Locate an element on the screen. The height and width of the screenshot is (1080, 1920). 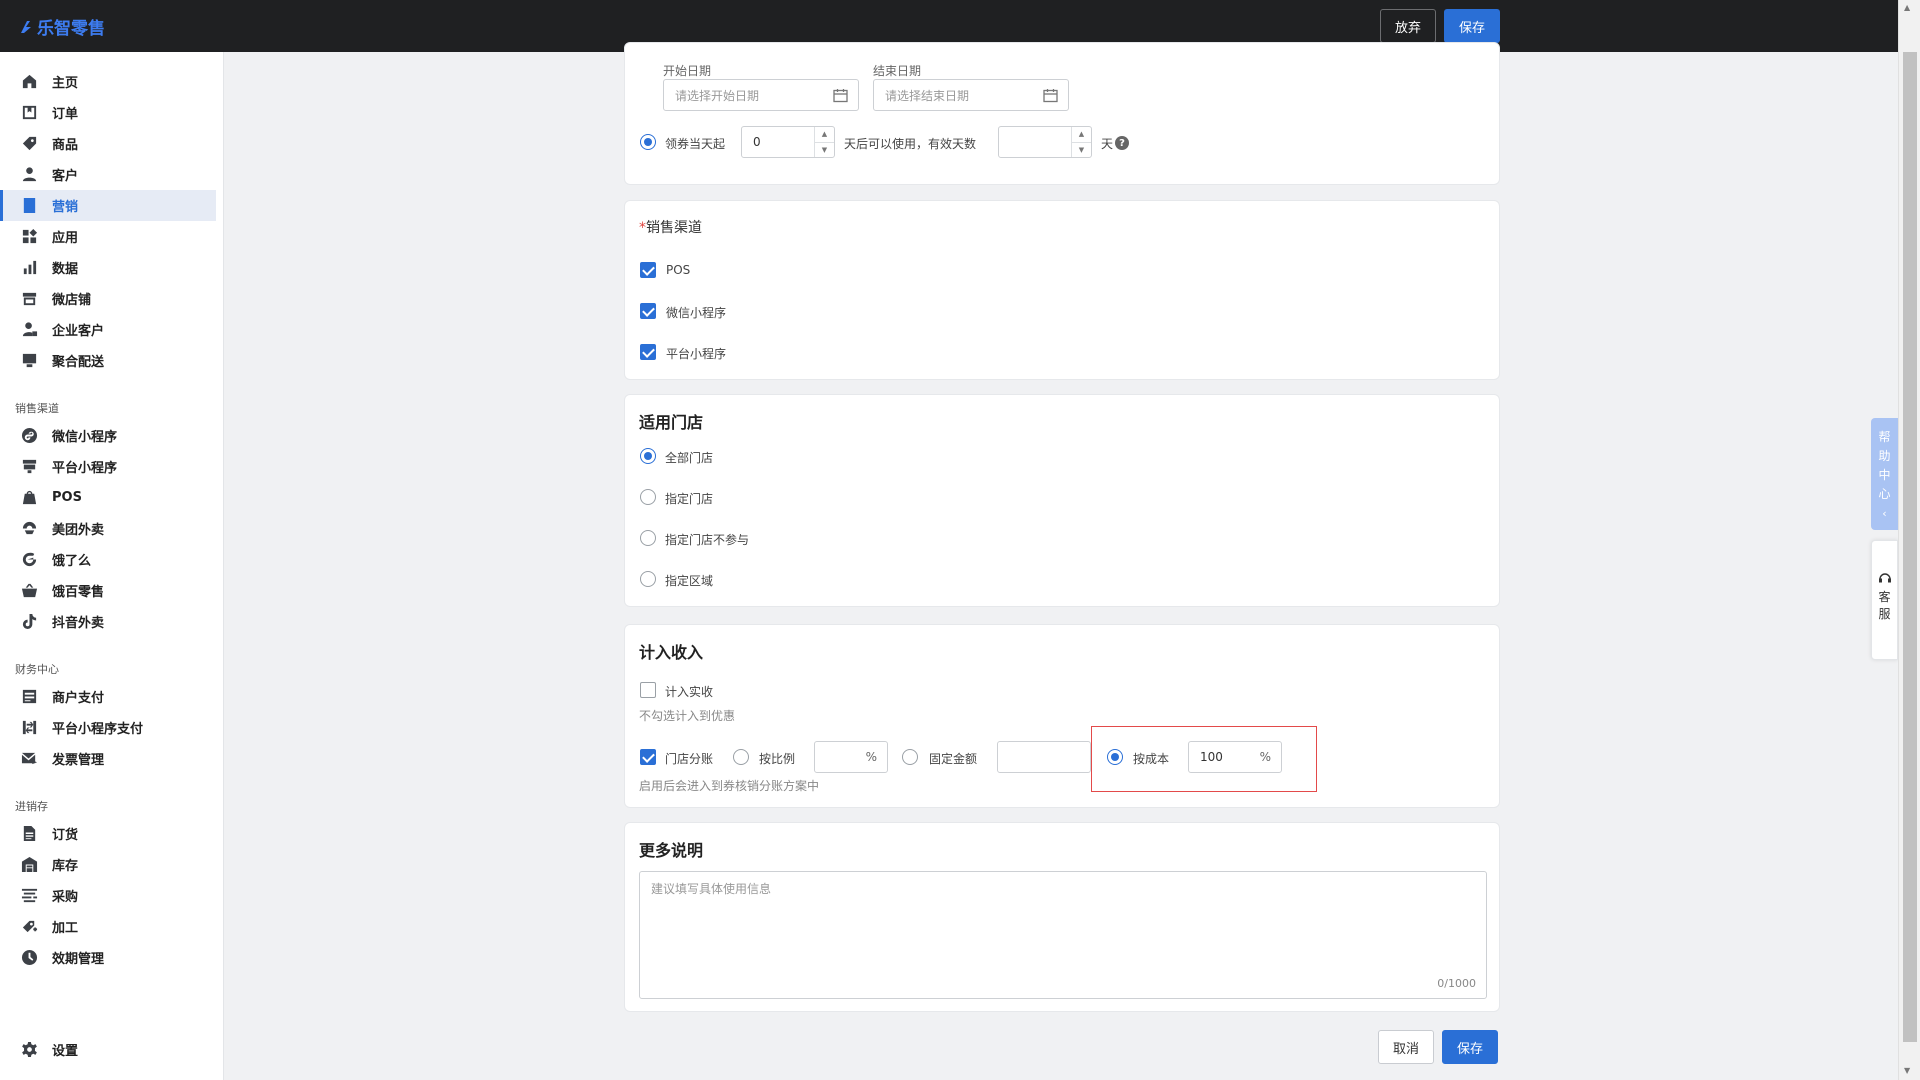
sidebar-item-label: 饿了么 is located at coordinates (72, 561).